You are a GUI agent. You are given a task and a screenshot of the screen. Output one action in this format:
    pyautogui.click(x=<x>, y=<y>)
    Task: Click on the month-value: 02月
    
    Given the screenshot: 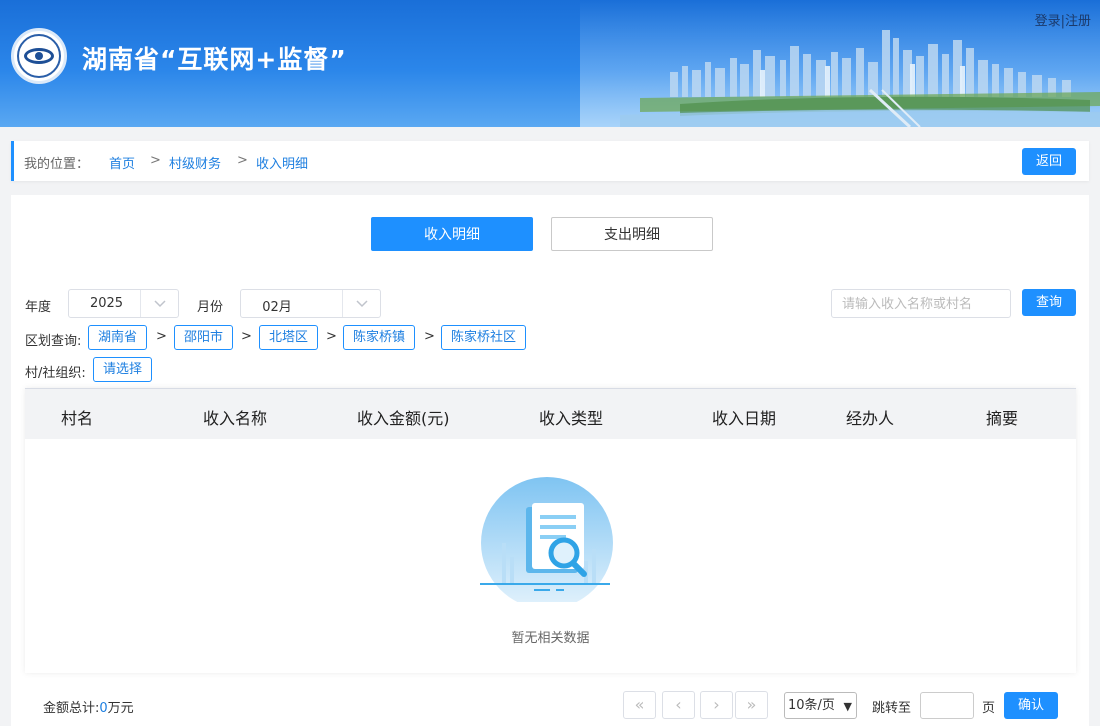 What is the action you would take?
    pyautogui.click(x=277, y=307)
    